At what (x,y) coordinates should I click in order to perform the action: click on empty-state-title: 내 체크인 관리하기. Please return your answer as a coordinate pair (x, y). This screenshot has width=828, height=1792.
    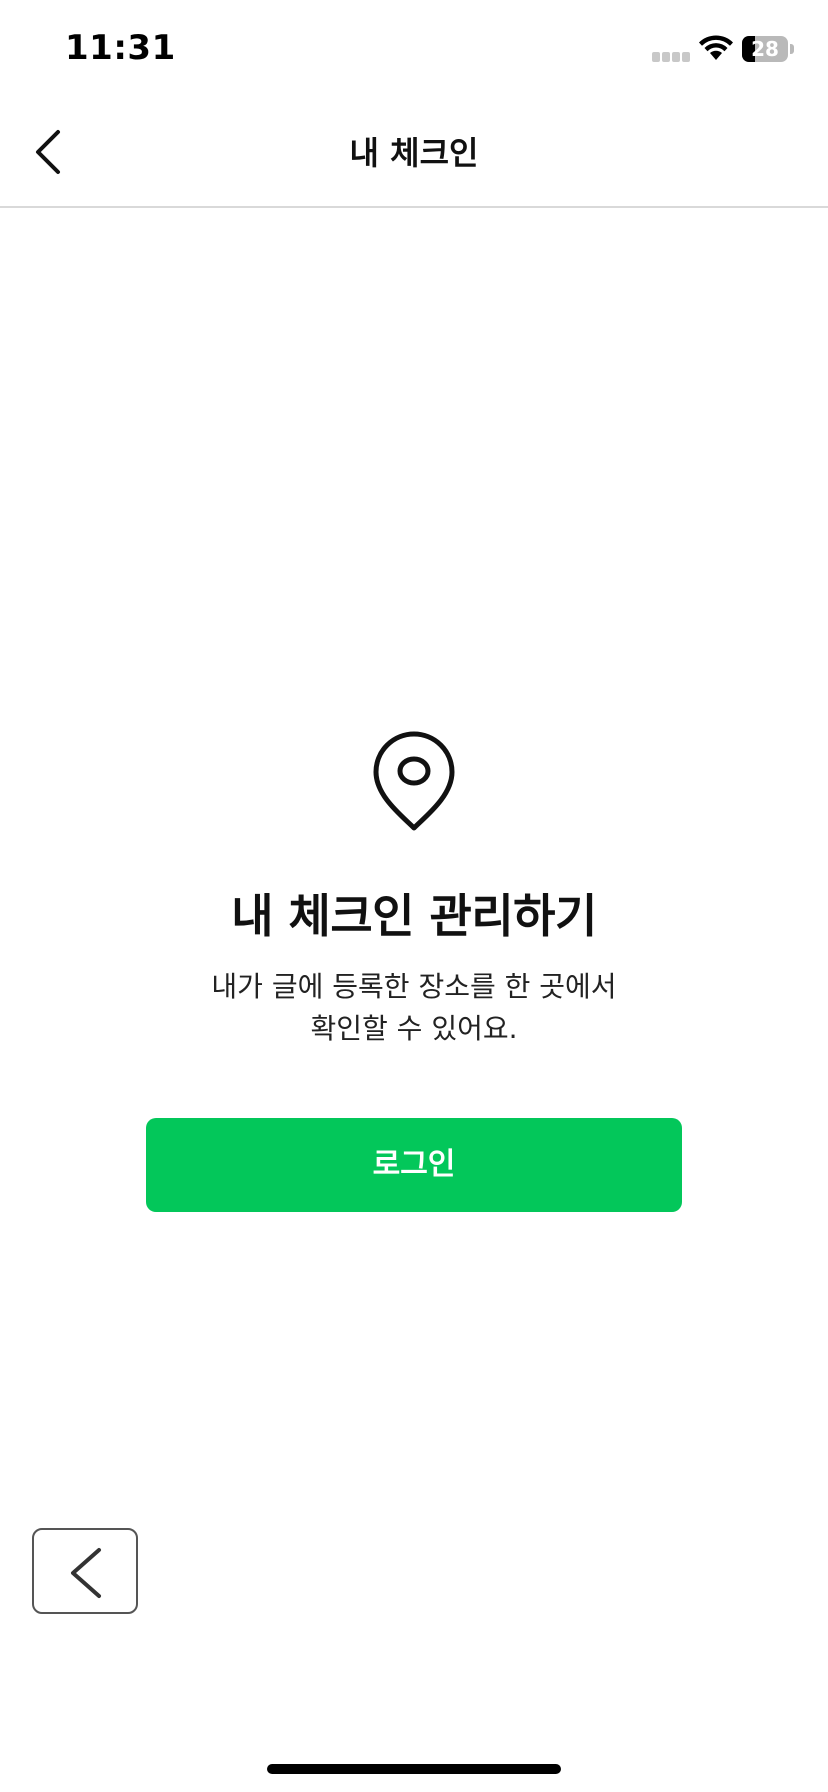
    Looking at the image, I should click on (414, 916).